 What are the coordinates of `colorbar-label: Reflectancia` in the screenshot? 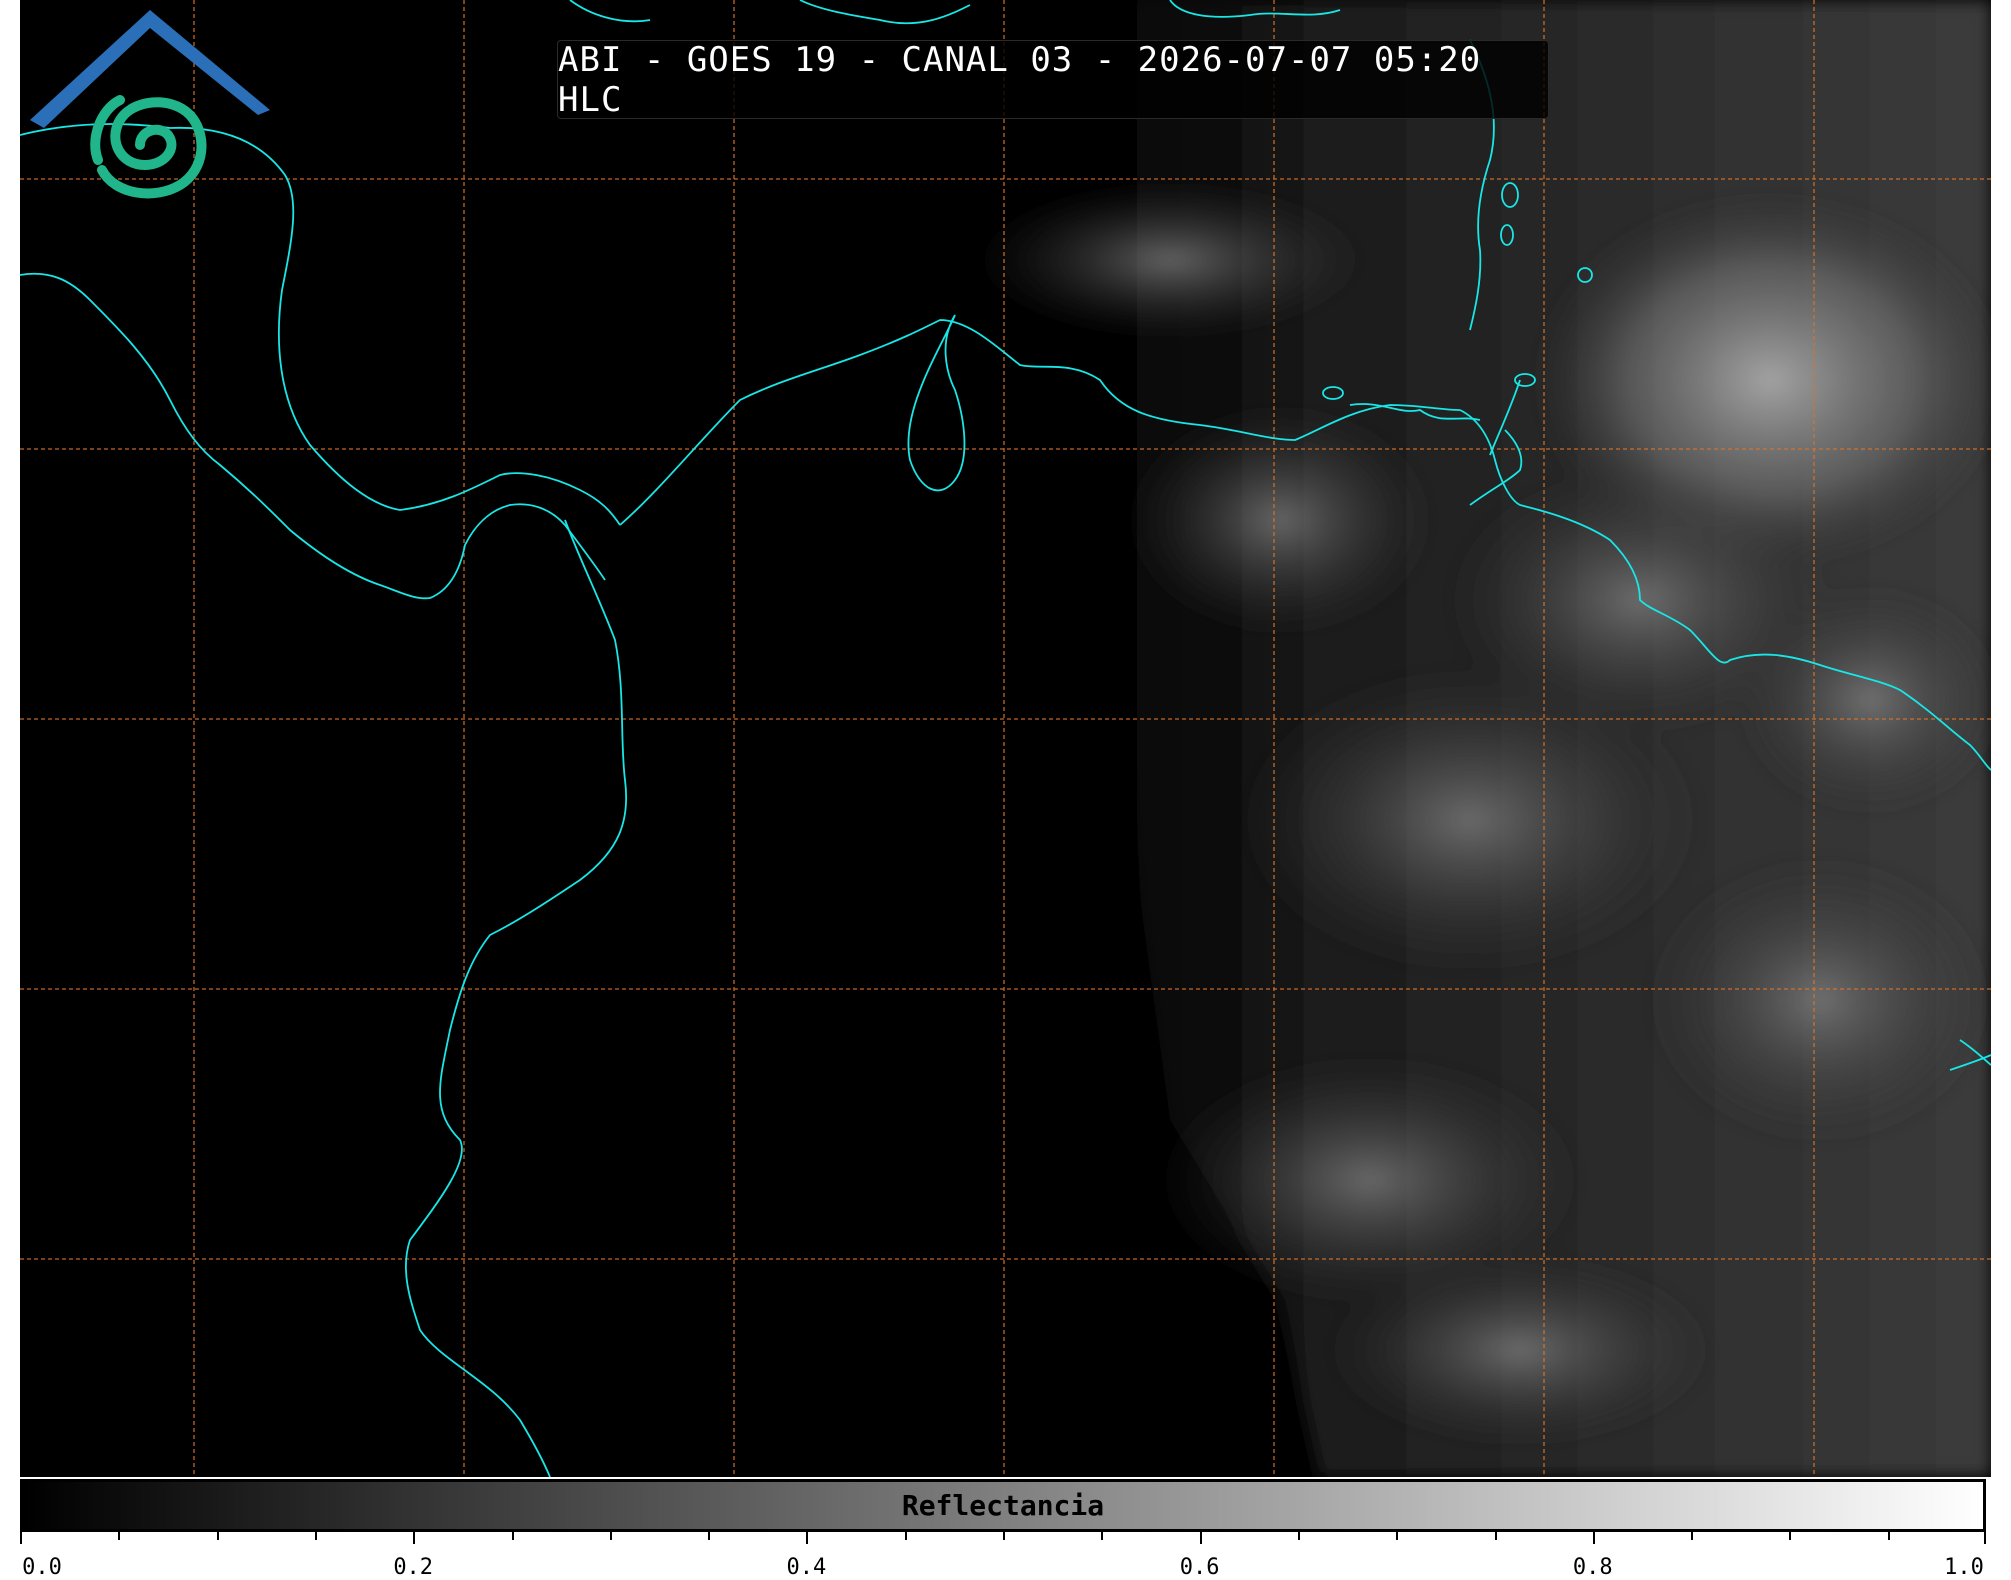 It's located at (1003, 1505).